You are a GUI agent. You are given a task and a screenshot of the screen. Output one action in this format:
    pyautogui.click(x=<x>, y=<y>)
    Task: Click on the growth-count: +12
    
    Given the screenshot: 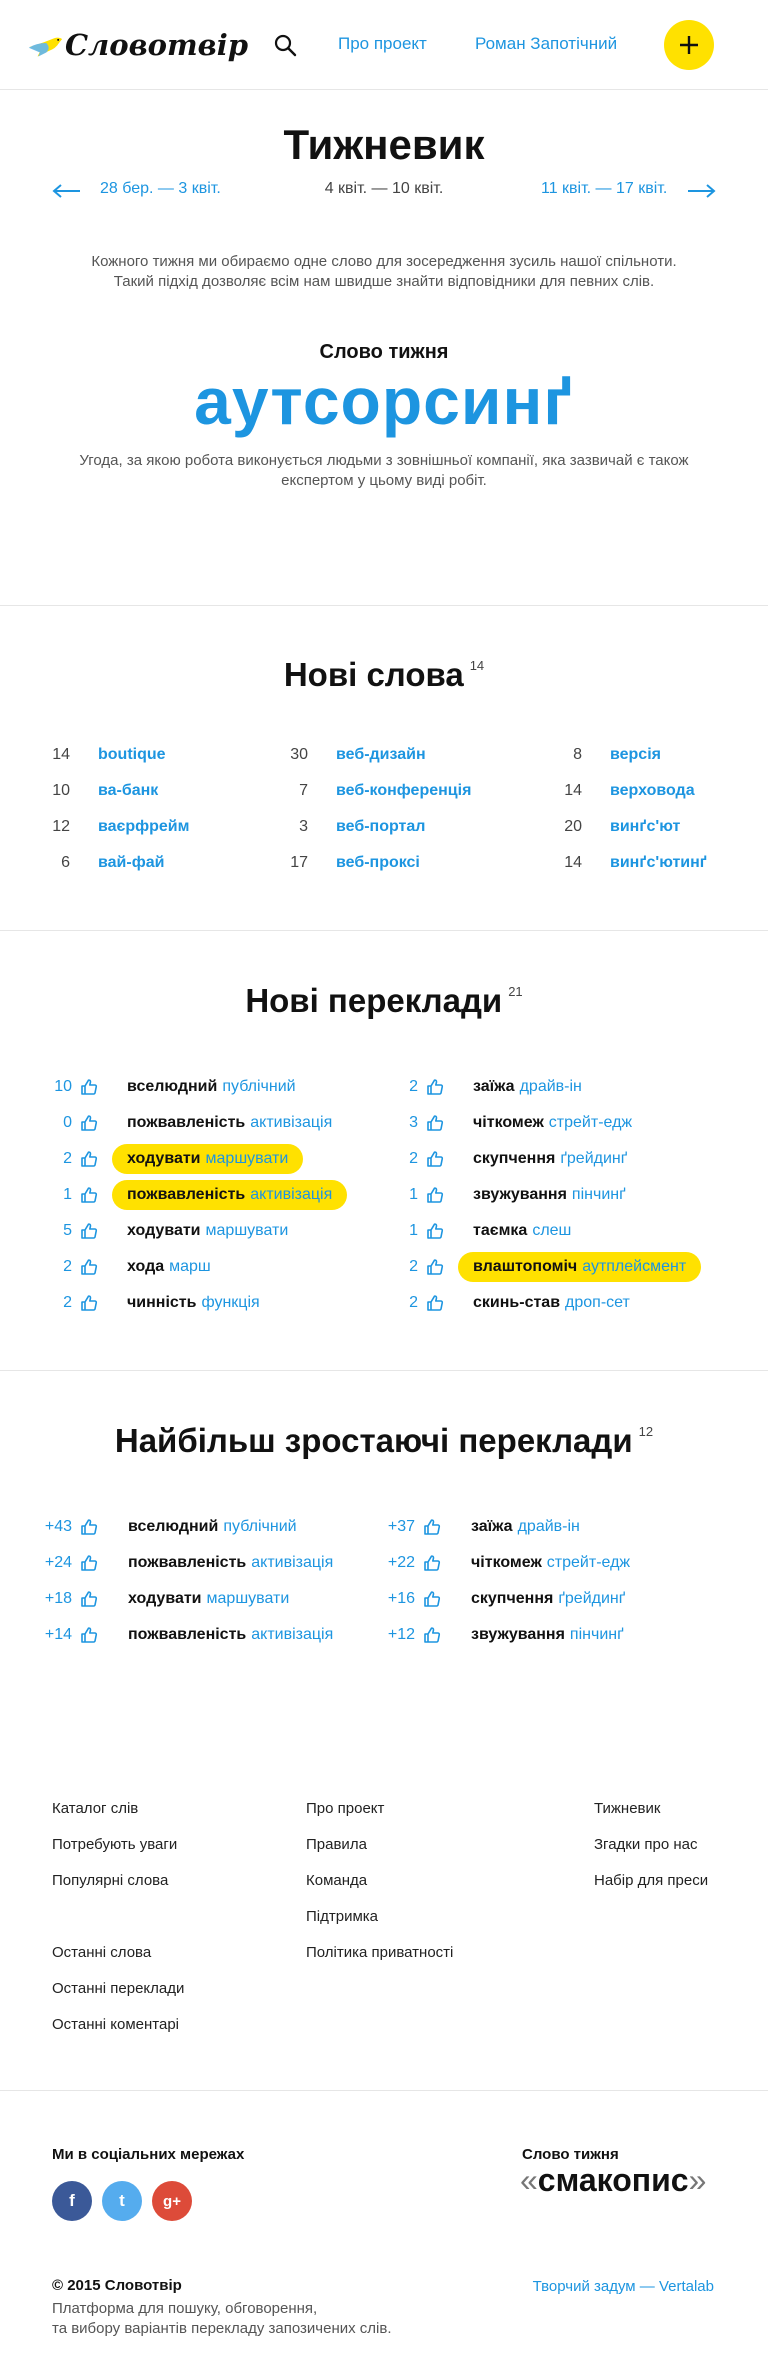 What is the action you would take?
    pyautogui.click(x=401, y=1634)
    